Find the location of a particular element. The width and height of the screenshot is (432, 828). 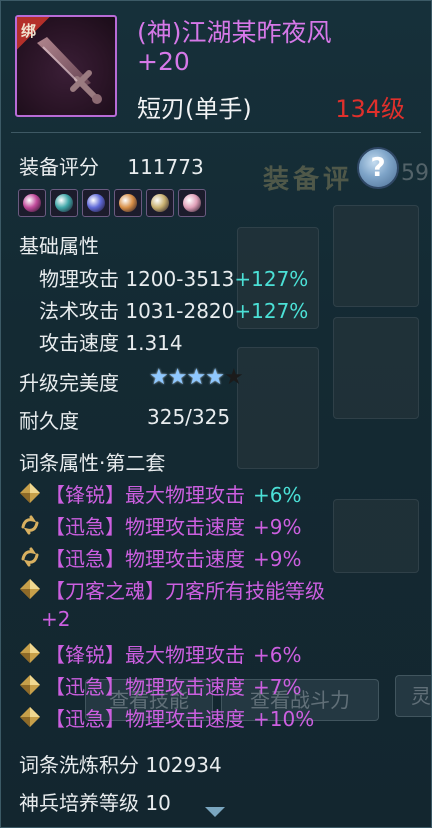

score-label: 装备评分 is located at coordinates (59, 167).